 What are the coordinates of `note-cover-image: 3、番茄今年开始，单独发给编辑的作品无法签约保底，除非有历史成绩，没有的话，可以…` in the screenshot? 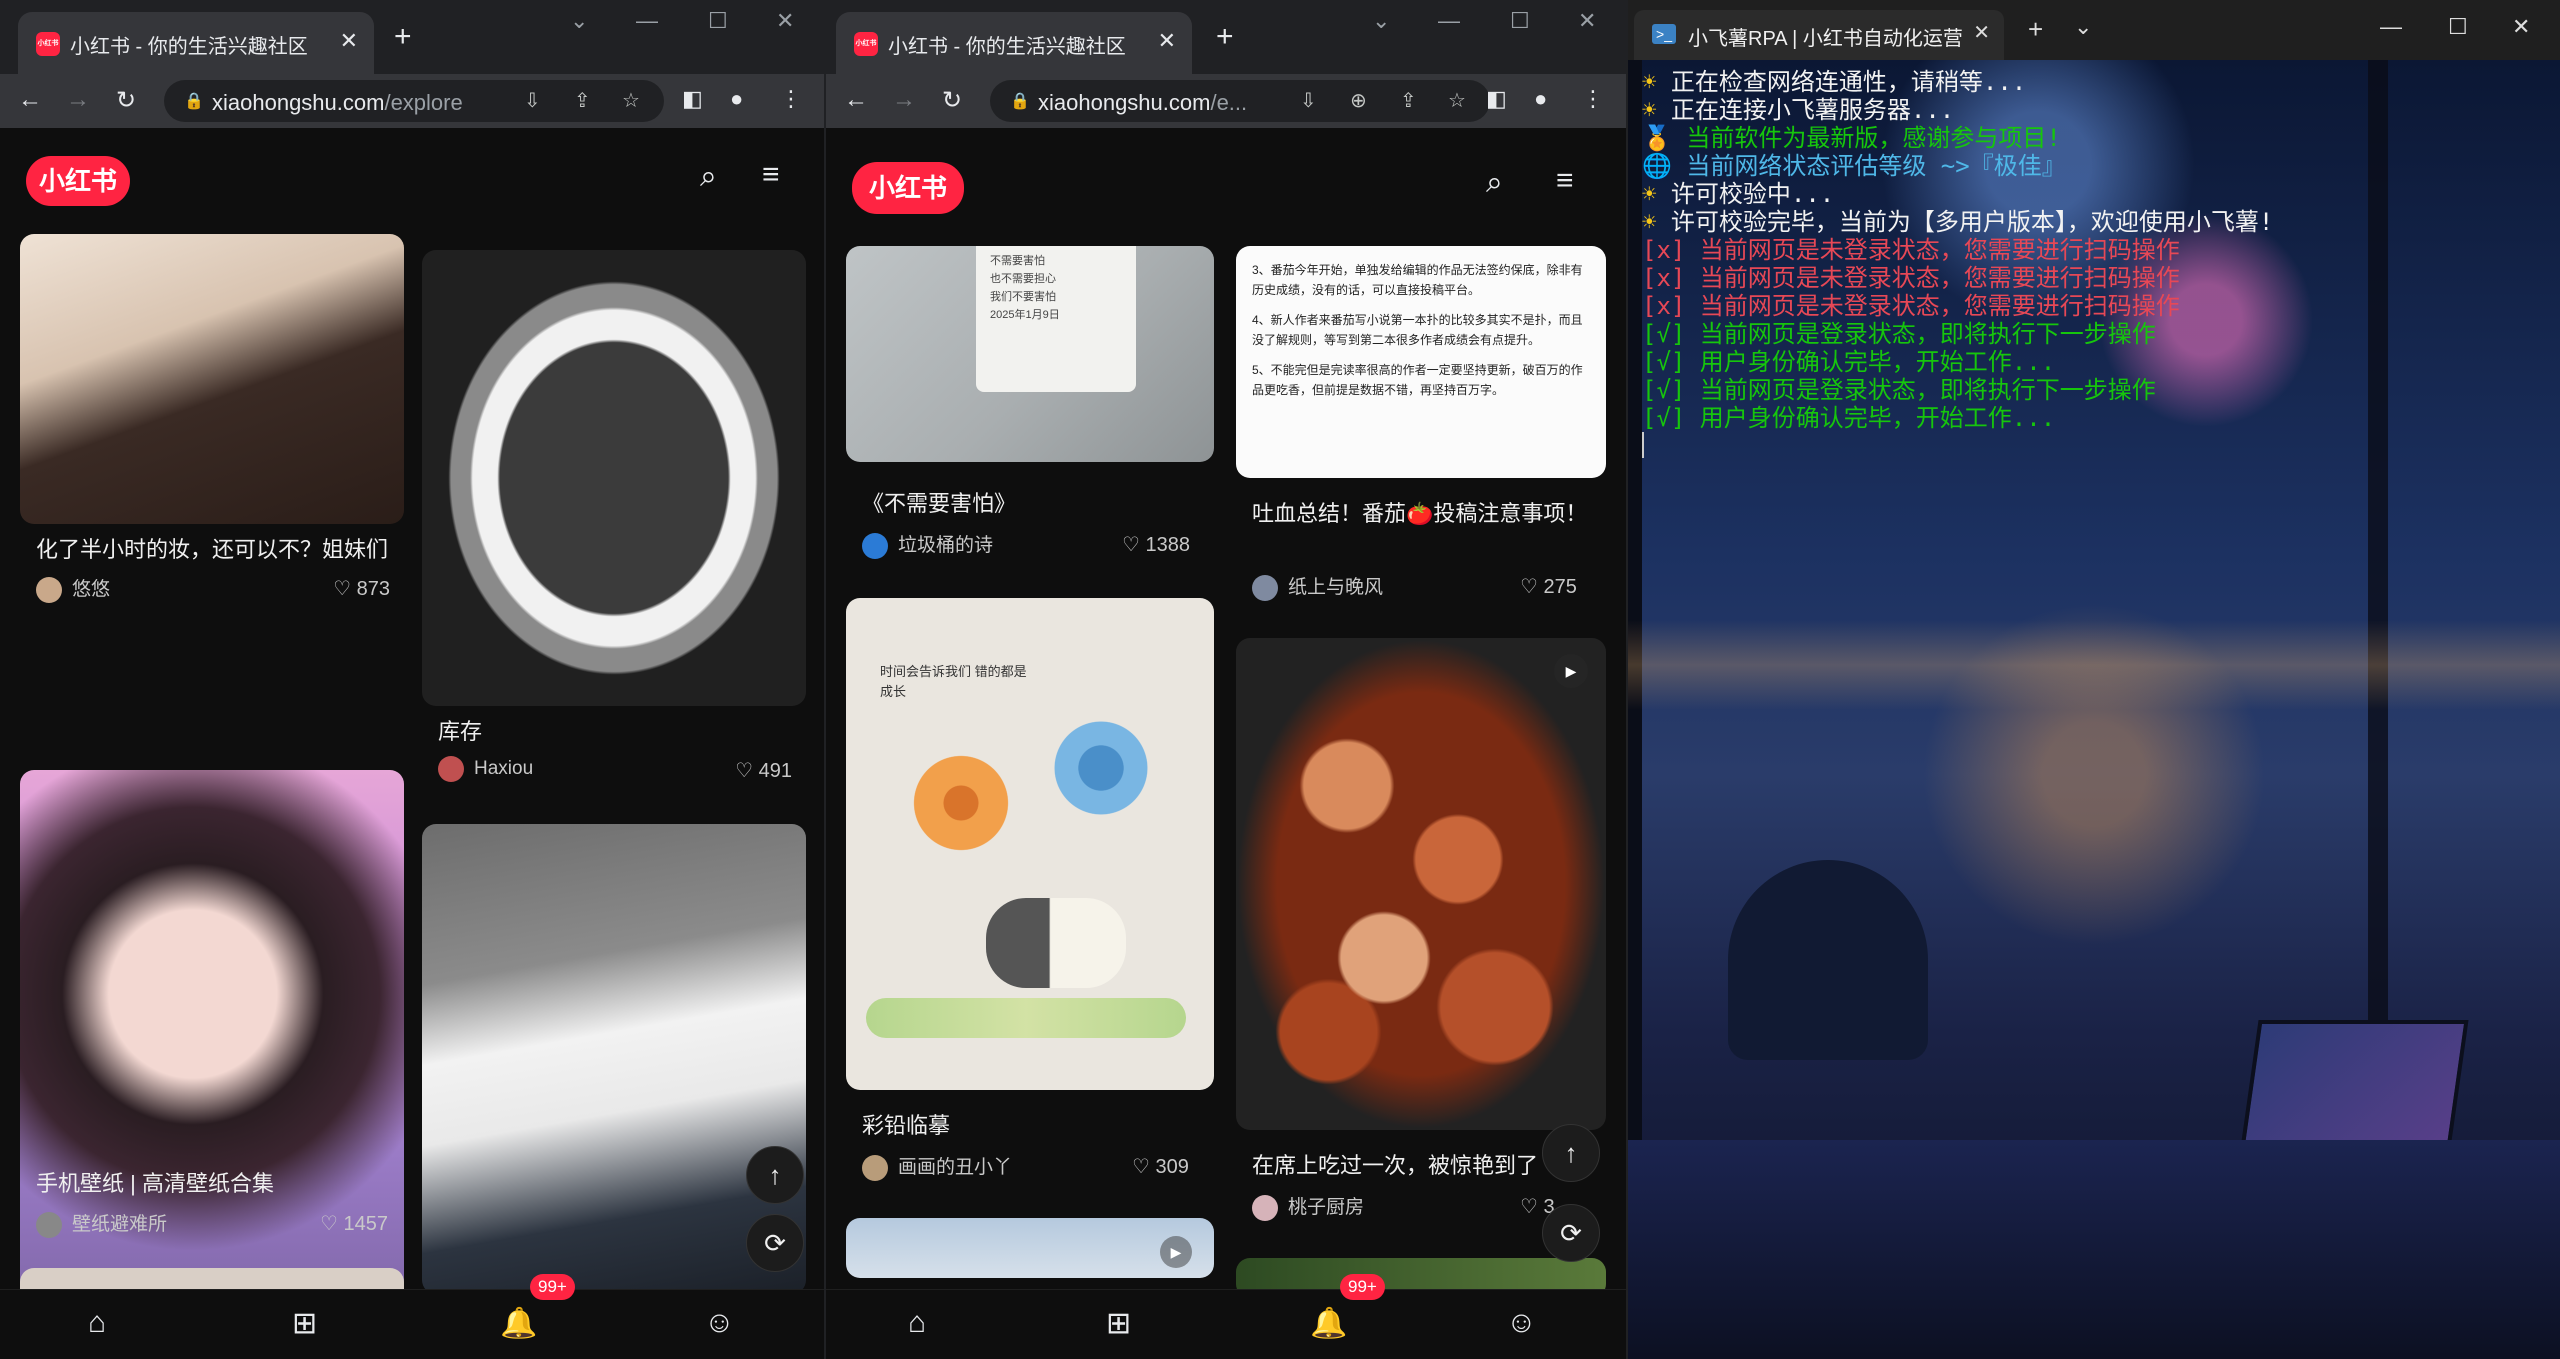 It's located at (1421, 362).